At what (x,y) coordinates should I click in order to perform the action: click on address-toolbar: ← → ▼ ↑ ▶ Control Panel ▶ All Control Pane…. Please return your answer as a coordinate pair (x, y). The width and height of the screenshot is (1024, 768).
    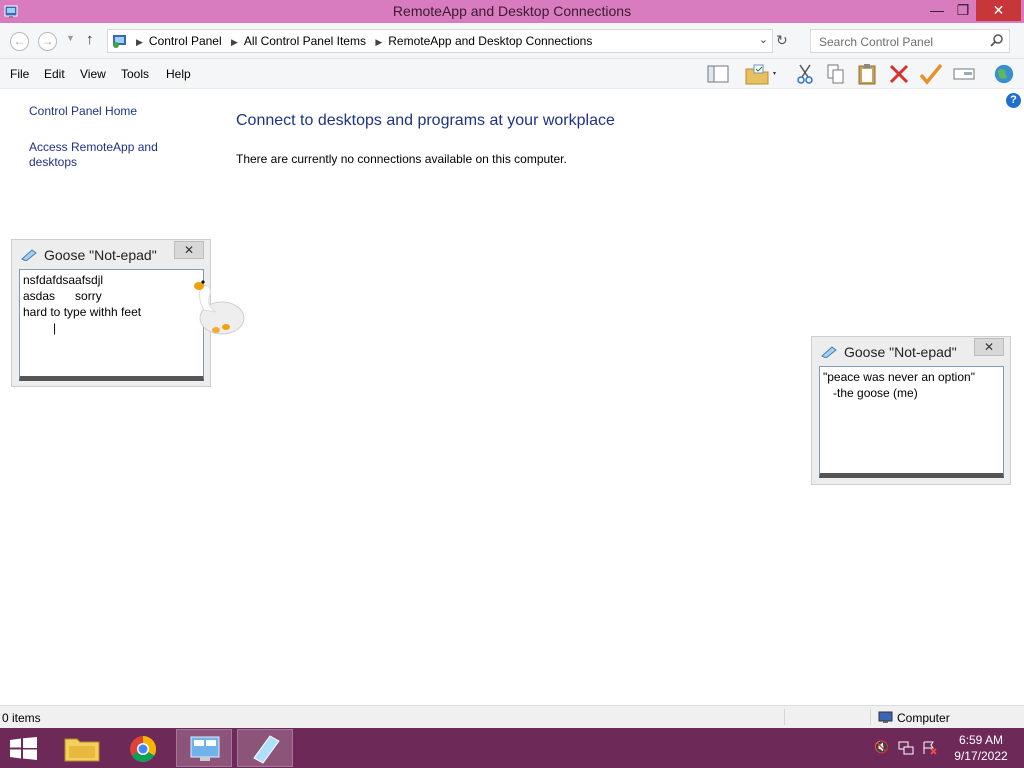
    Looking at the image, I should click on (512, 41).